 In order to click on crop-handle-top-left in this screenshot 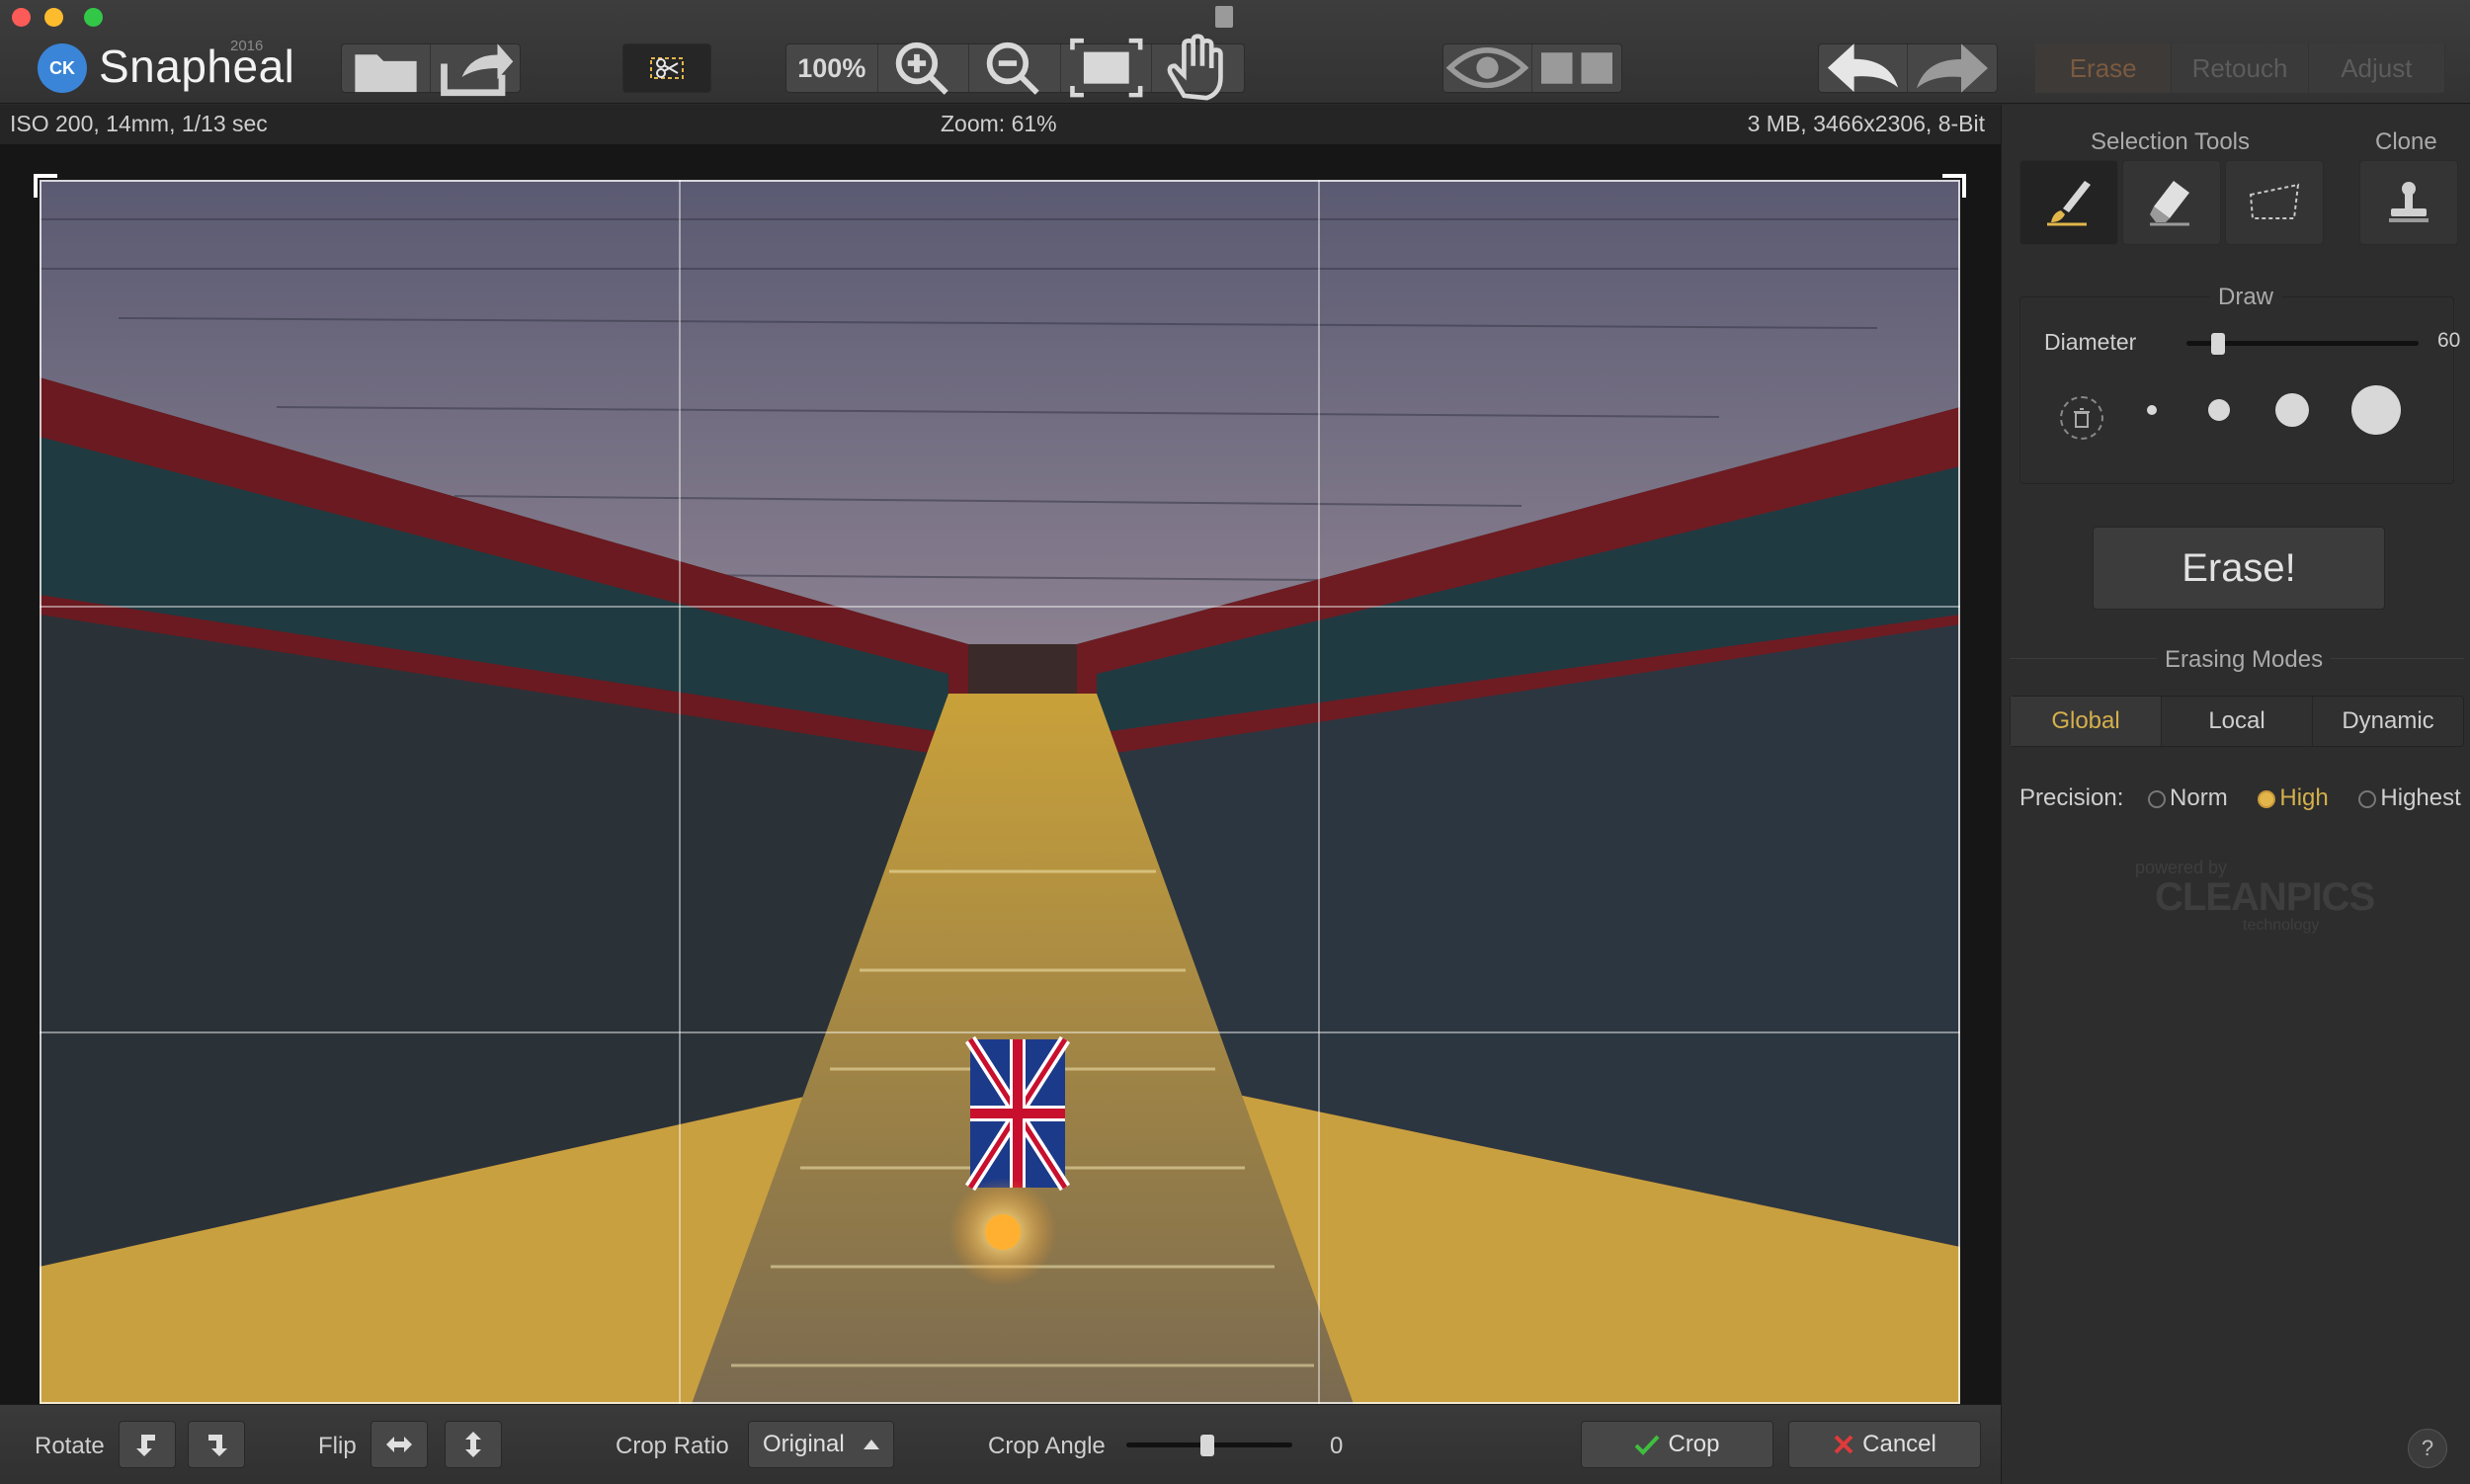, I will do `click(45, 186)`.